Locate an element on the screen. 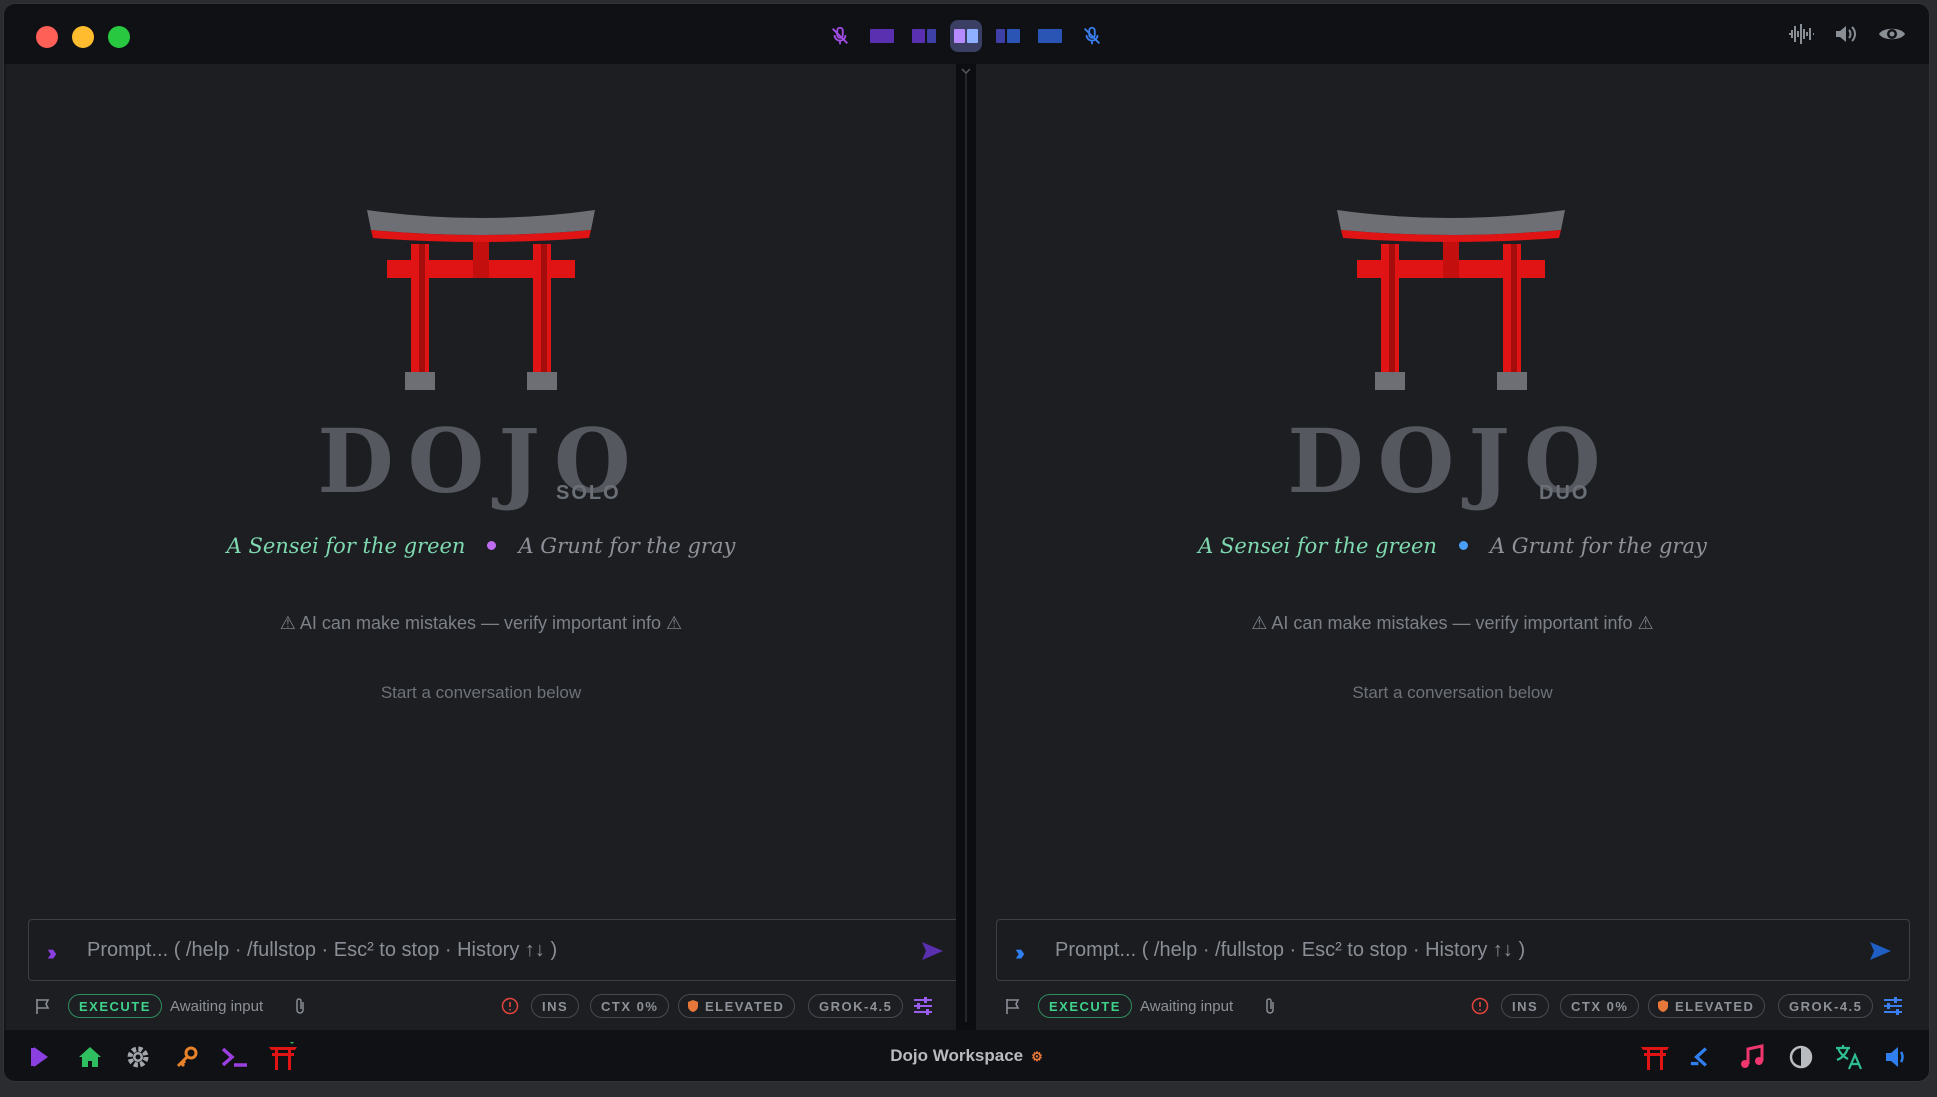 This screenshot has height=1097, width=1937. mic-off-left-icon is located at coordinates (840, 36).